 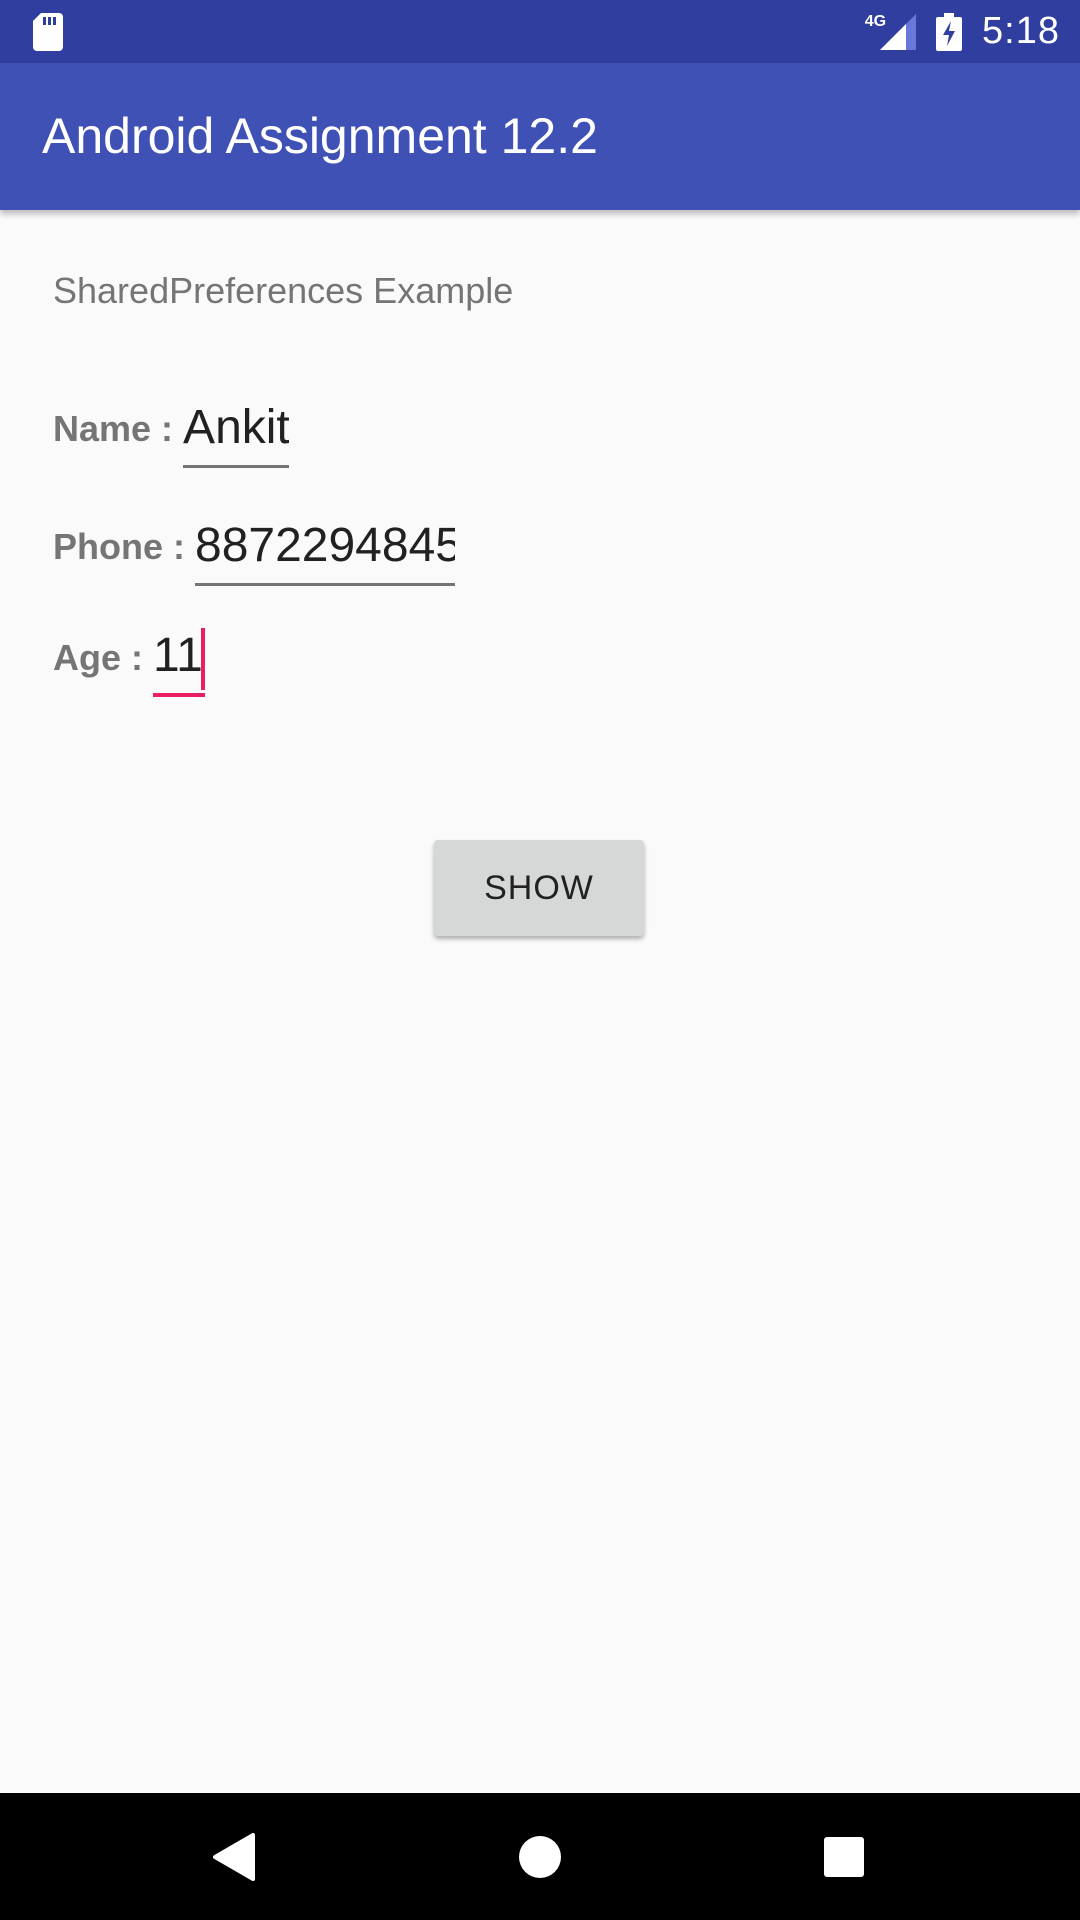 What do you see at coordinates (949, 31) in the screenshot?
I see `battery-charging-icon` at bounding box center [949, 31].